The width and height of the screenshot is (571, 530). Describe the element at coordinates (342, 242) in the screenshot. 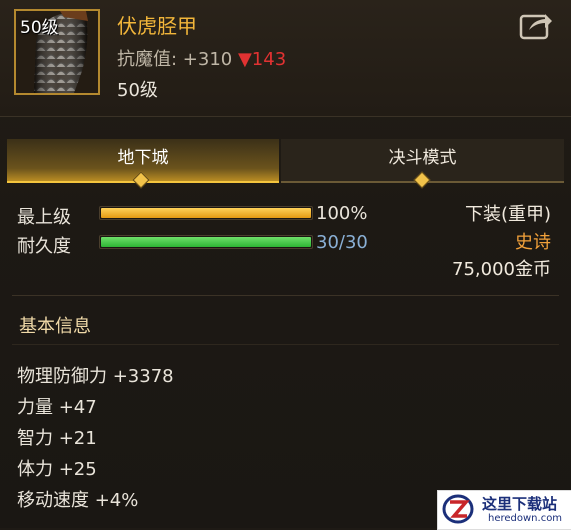

I see `durability-value: 30/30` at that location.